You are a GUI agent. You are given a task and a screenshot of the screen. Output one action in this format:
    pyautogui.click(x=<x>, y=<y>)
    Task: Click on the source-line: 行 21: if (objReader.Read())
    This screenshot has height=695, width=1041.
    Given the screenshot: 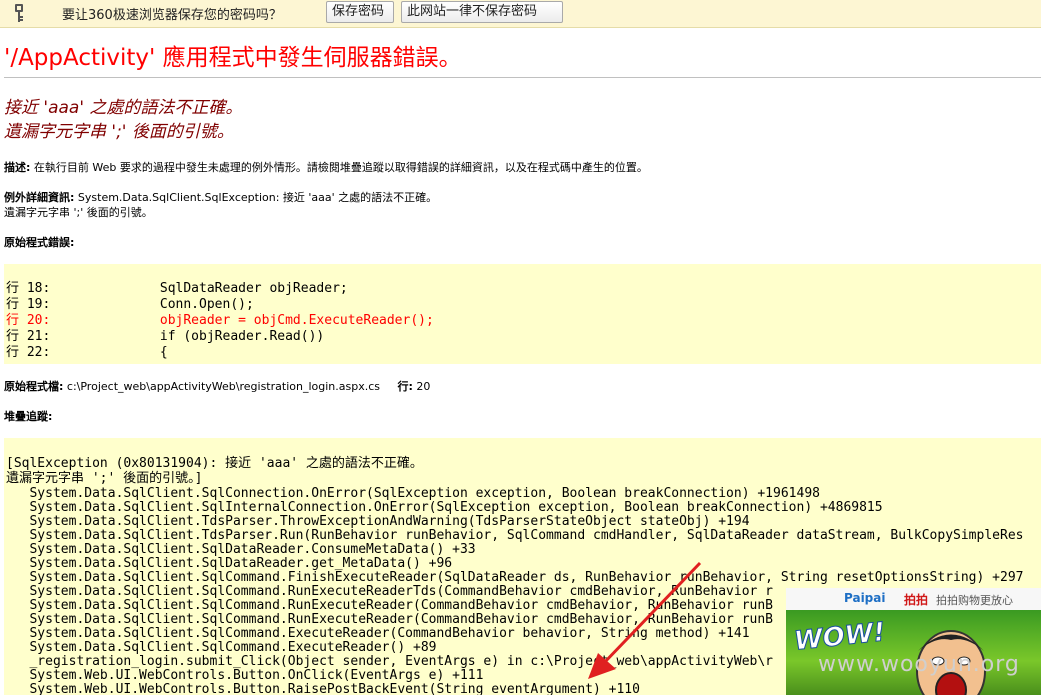 What is the action you would take?
    pyautogui.click(x=165, y=336)
    